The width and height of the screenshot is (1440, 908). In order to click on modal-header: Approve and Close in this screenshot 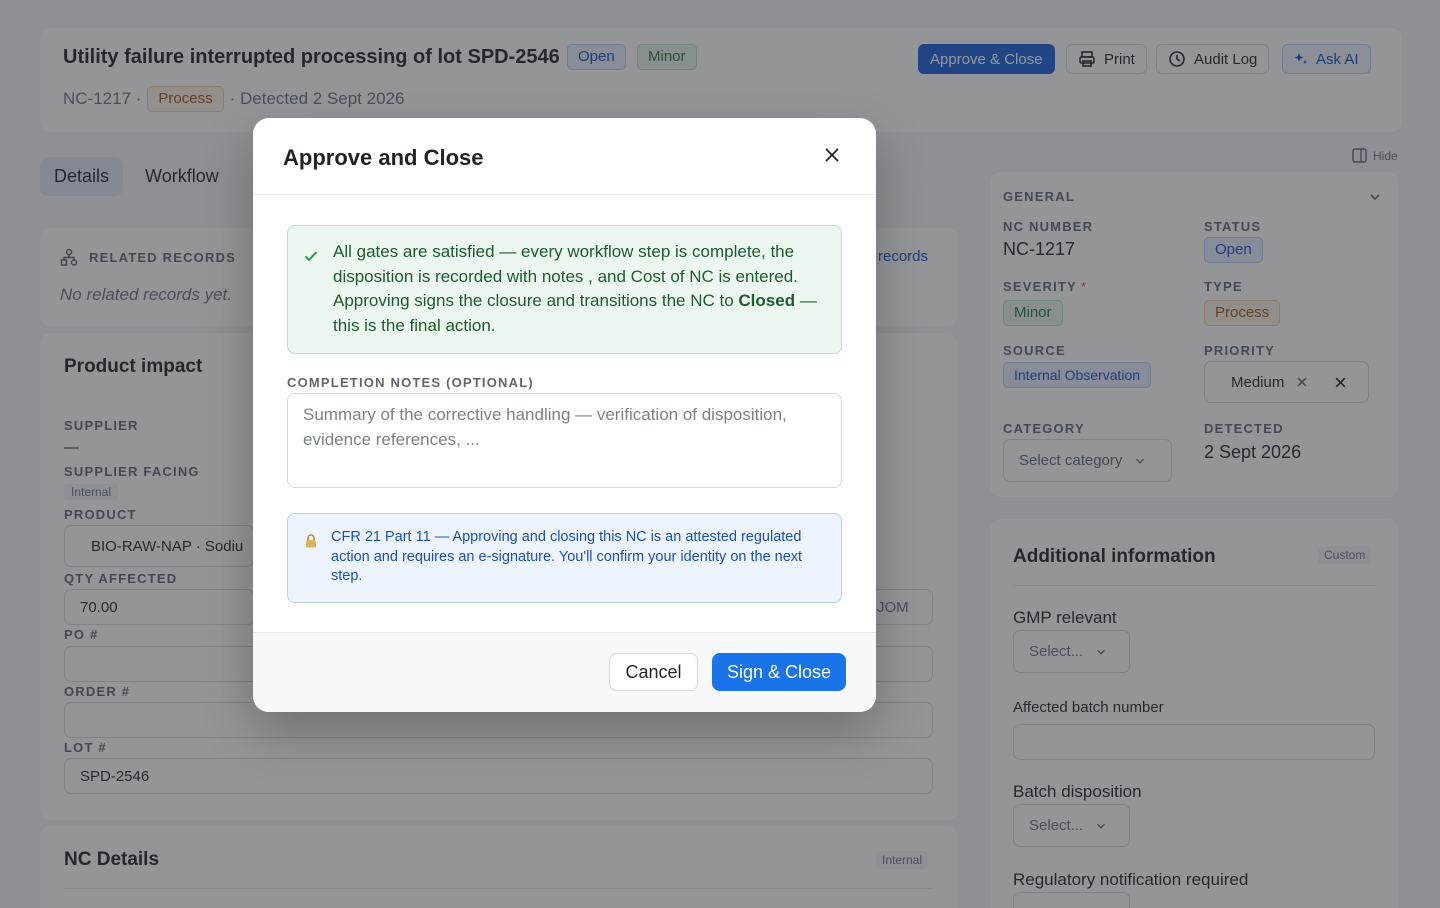, I will do `click(564, 156)`.